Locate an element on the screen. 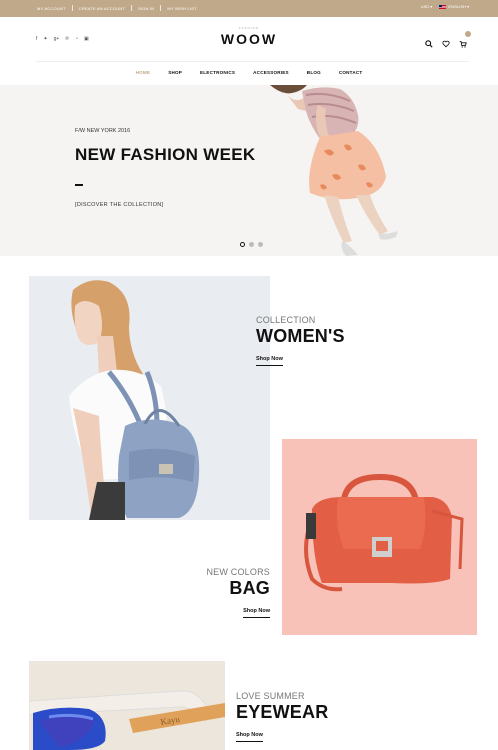  nav-item-blog: BLOG is located at coordinates (314, 72).